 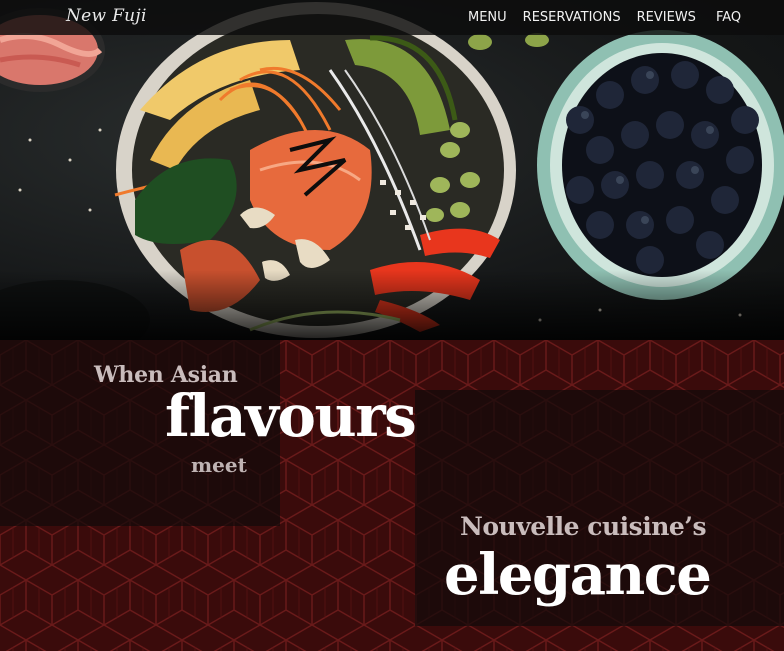 I want to click on nav-link-reviews: REVIEWS, so click(x=666, y=17).